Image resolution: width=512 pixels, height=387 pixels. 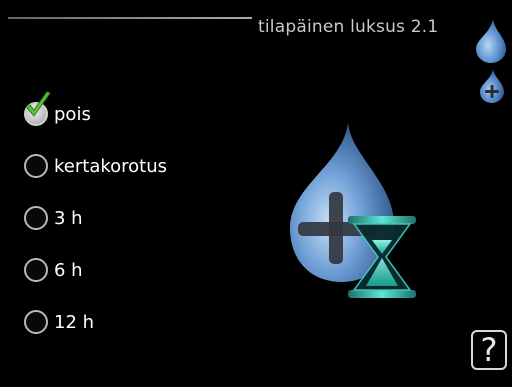 I want to click on option-label: 3 h, so click(x=68, y=218).